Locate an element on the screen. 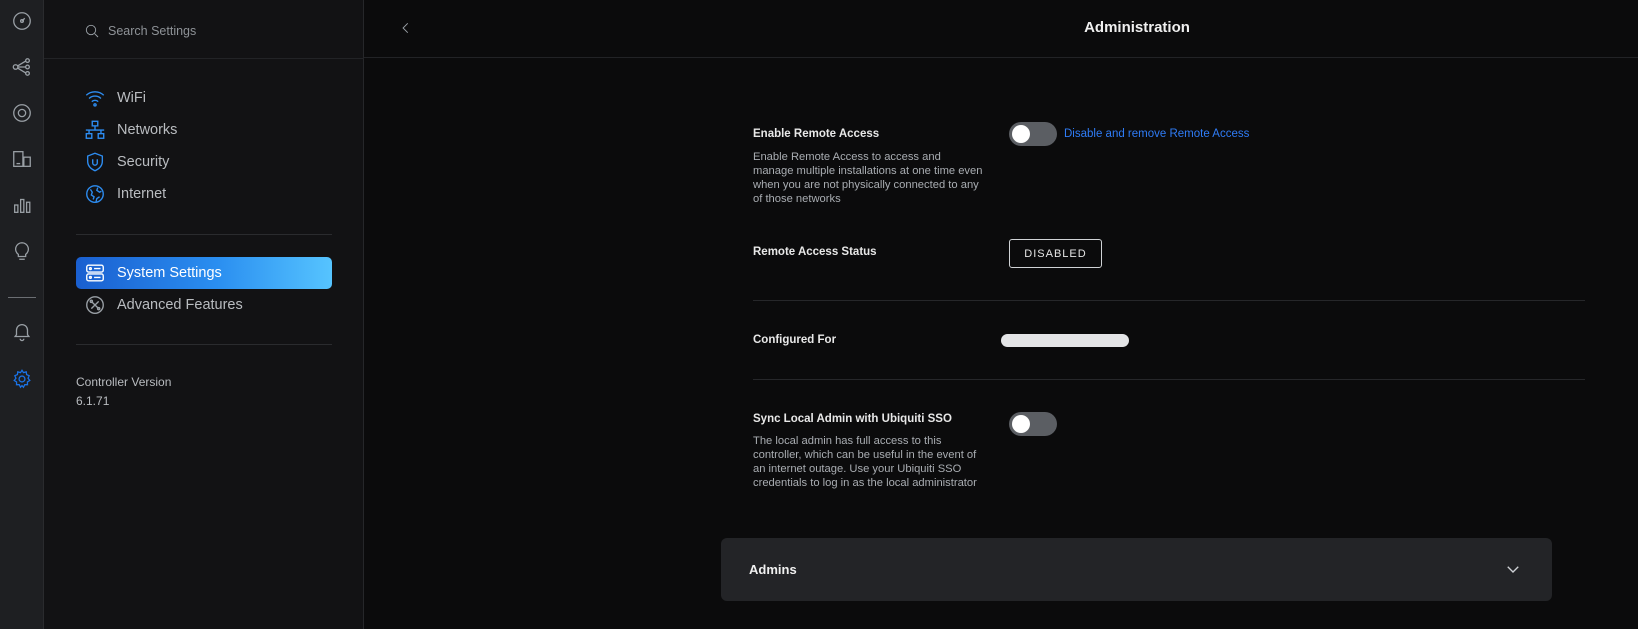  sidebar-item-label: WiFi is located at coordinates (131, 98).